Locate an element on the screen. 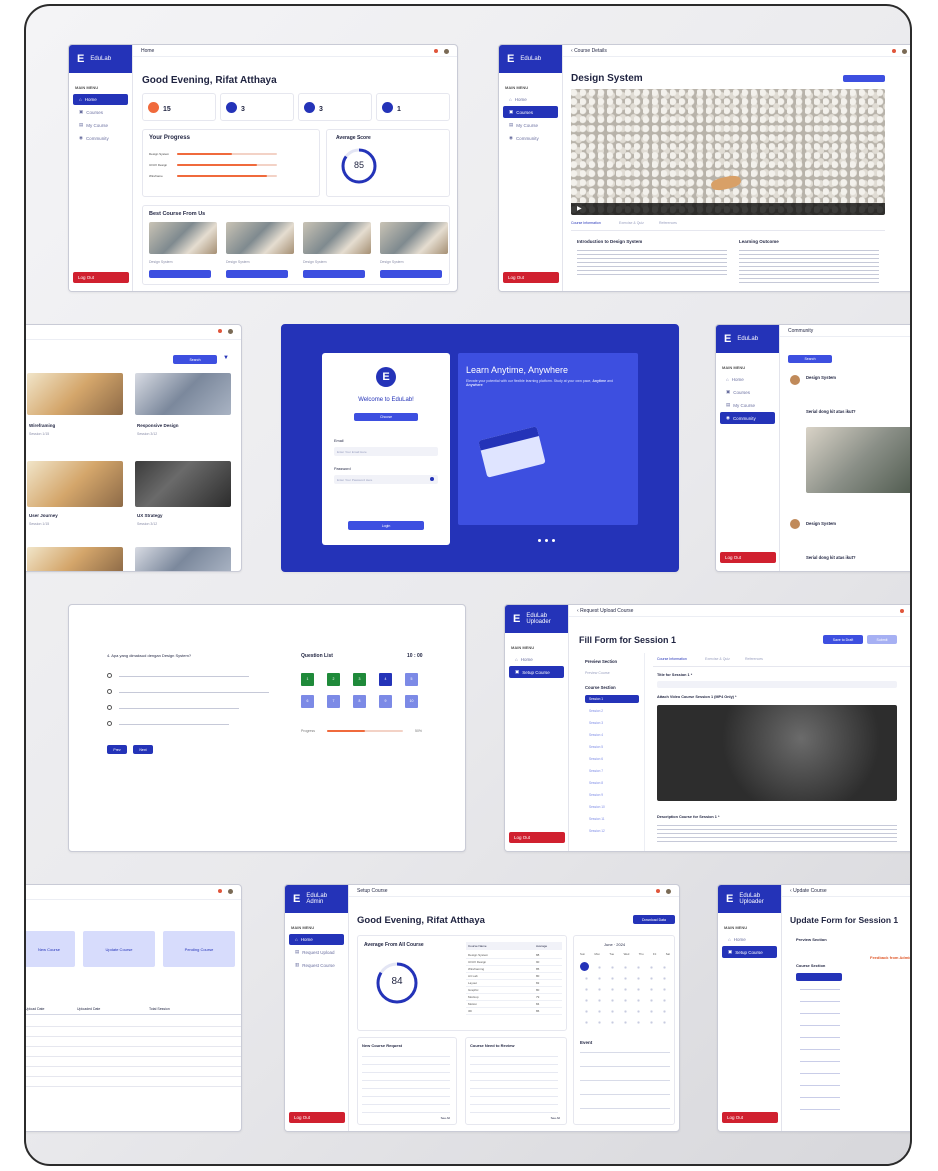  question-number-button: 8 is located at coordinates (359, 701).